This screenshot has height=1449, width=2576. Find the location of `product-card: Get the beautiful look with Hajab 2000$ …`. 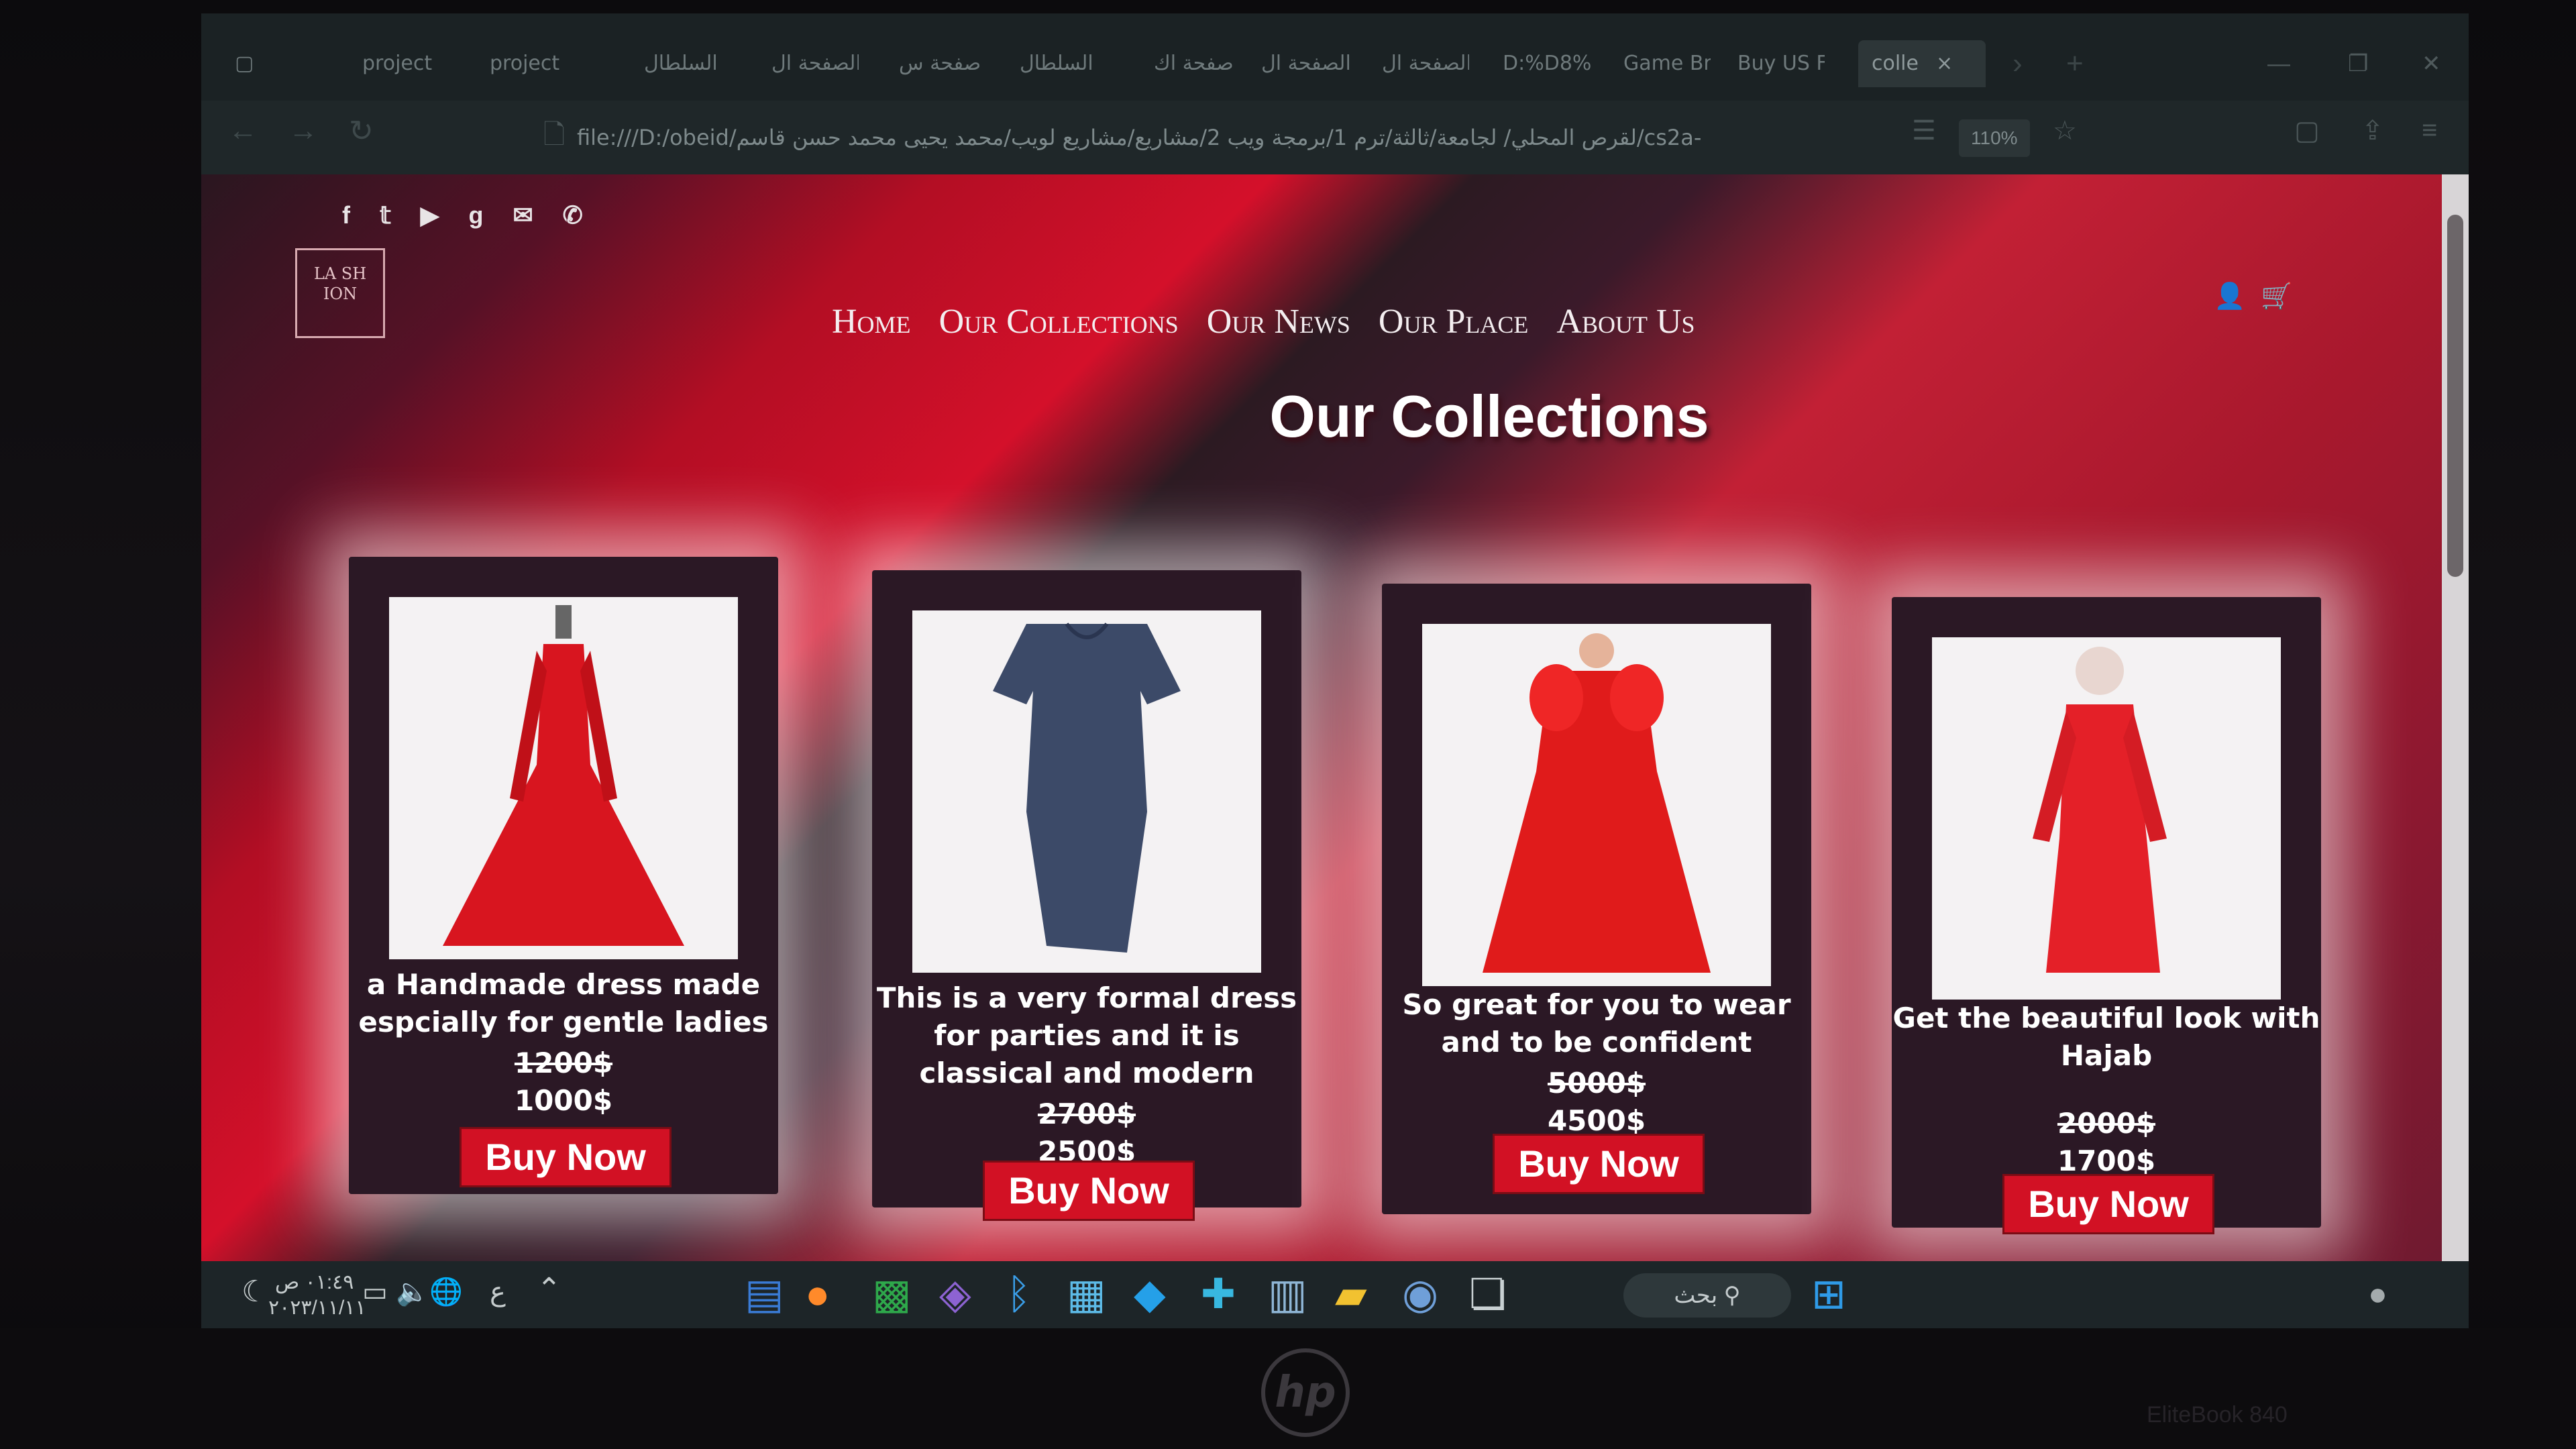

product-card: Get the beautiful look with Hajab 2000$ … is located at coordinates (2106, 915).